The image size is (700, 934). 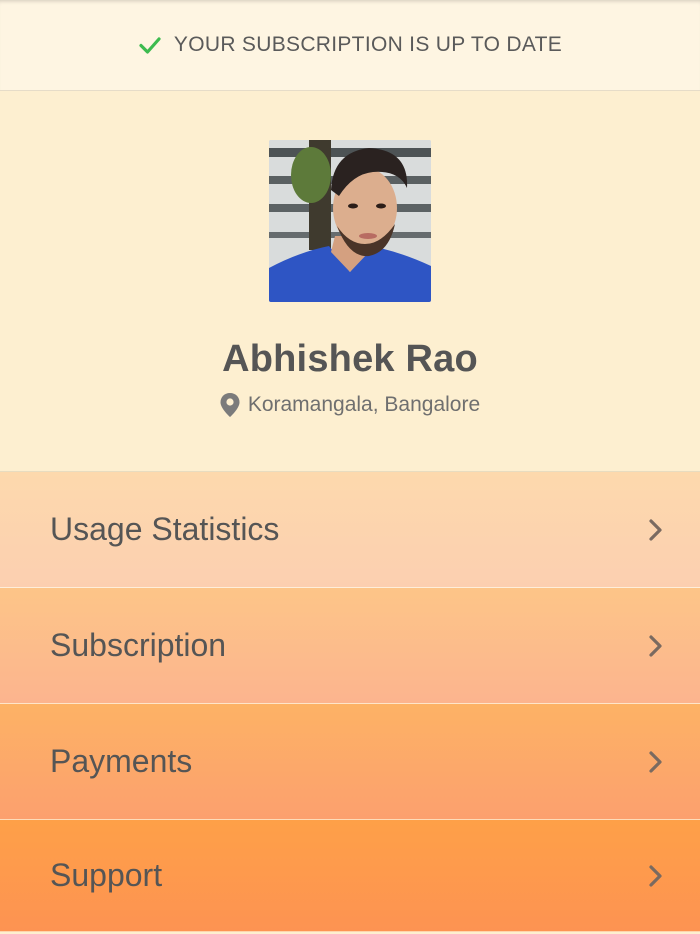 I want to click on menu-item-label: Subscription, so click(x=138, y=645).